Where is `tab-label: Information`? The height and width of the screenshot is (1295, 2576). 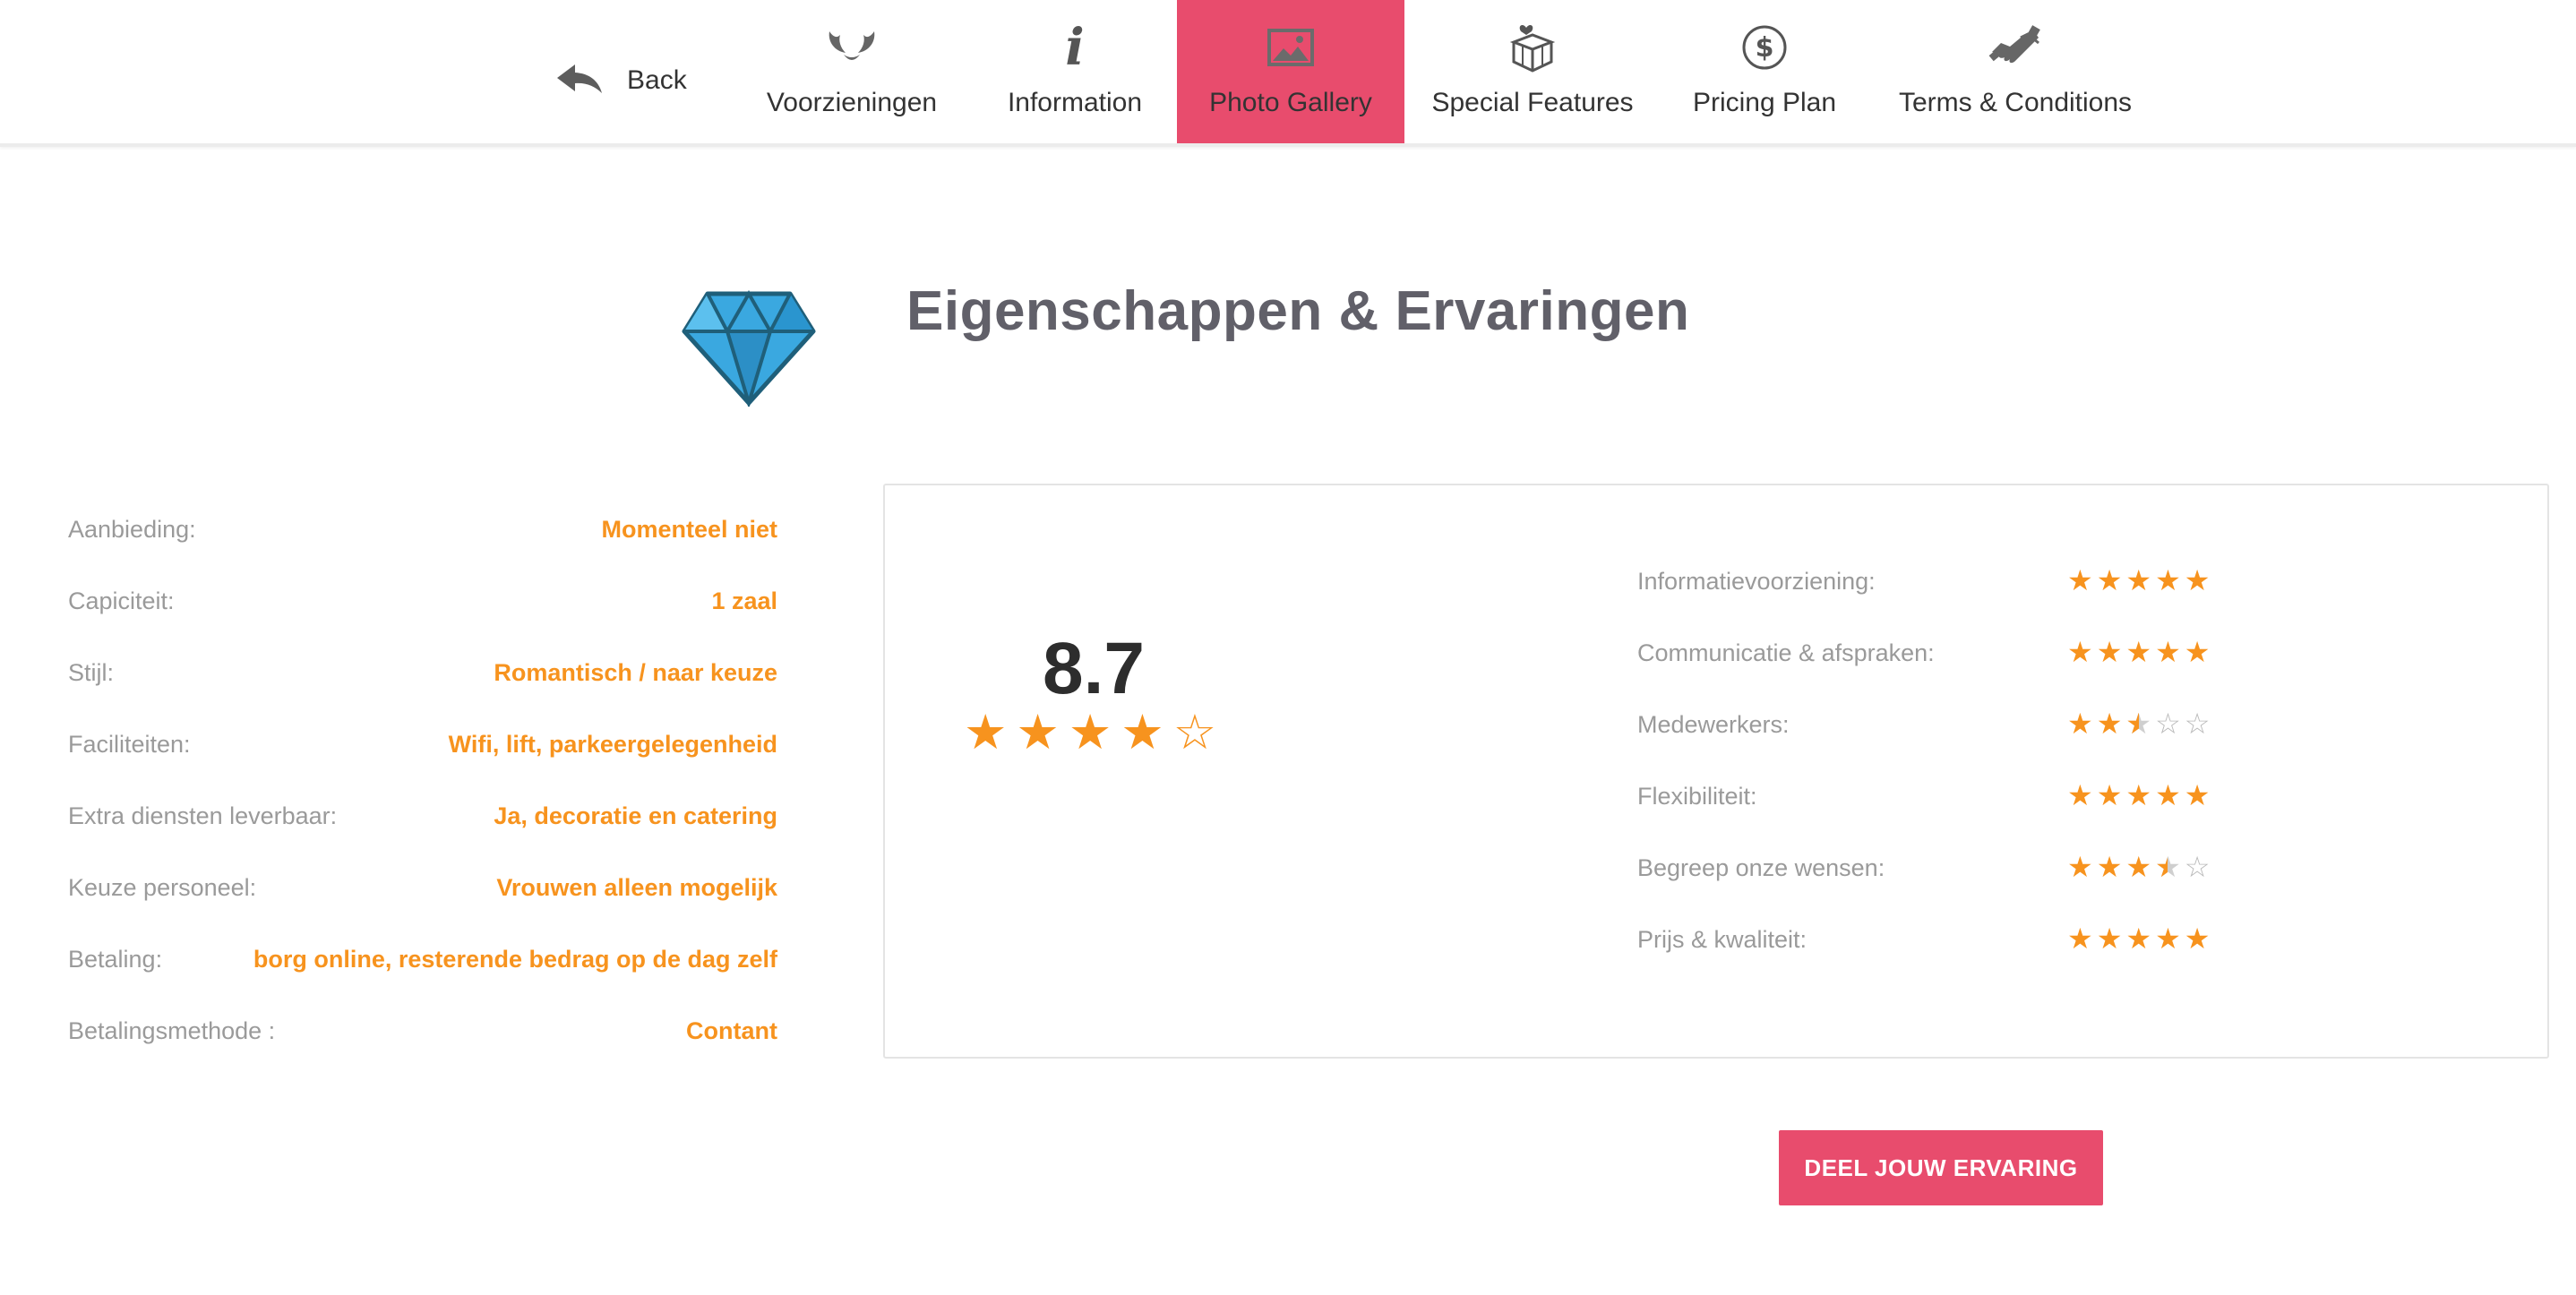
tab-label: Information is located at coordinates (1075, 103).